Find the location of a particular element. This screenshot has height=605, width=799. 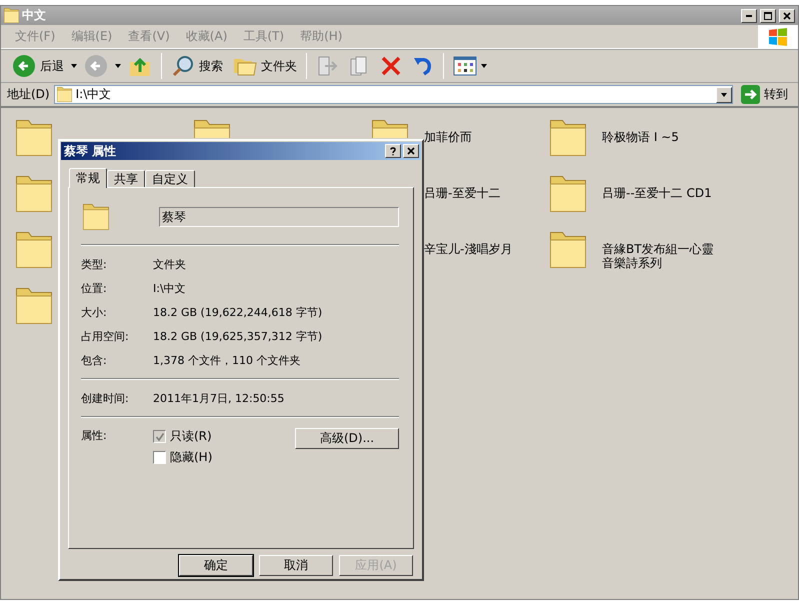

undo-icon is located at coordinates (423, 66).